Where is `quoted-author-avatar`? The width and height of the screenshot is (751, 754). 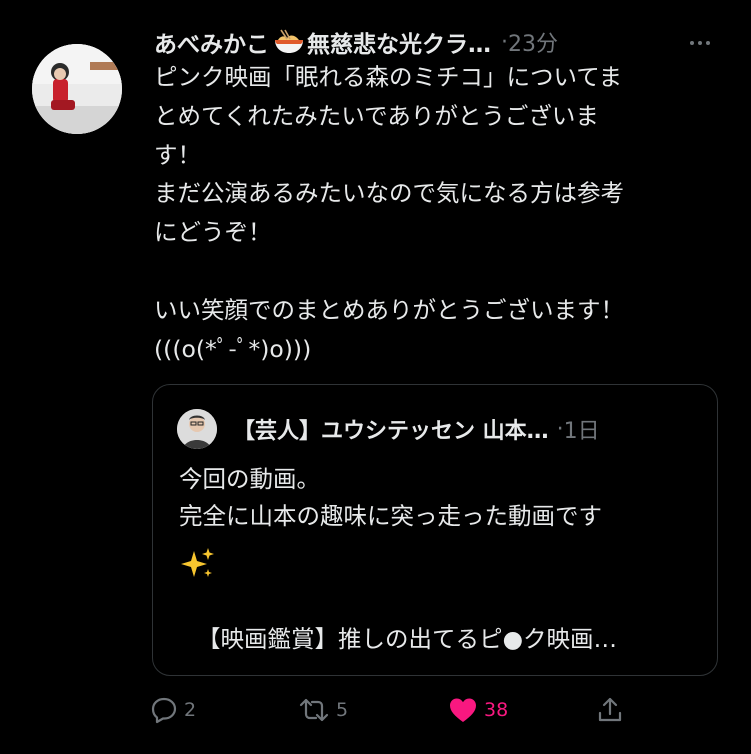
quoted-author-avatar is located at coordinates (197, 429).